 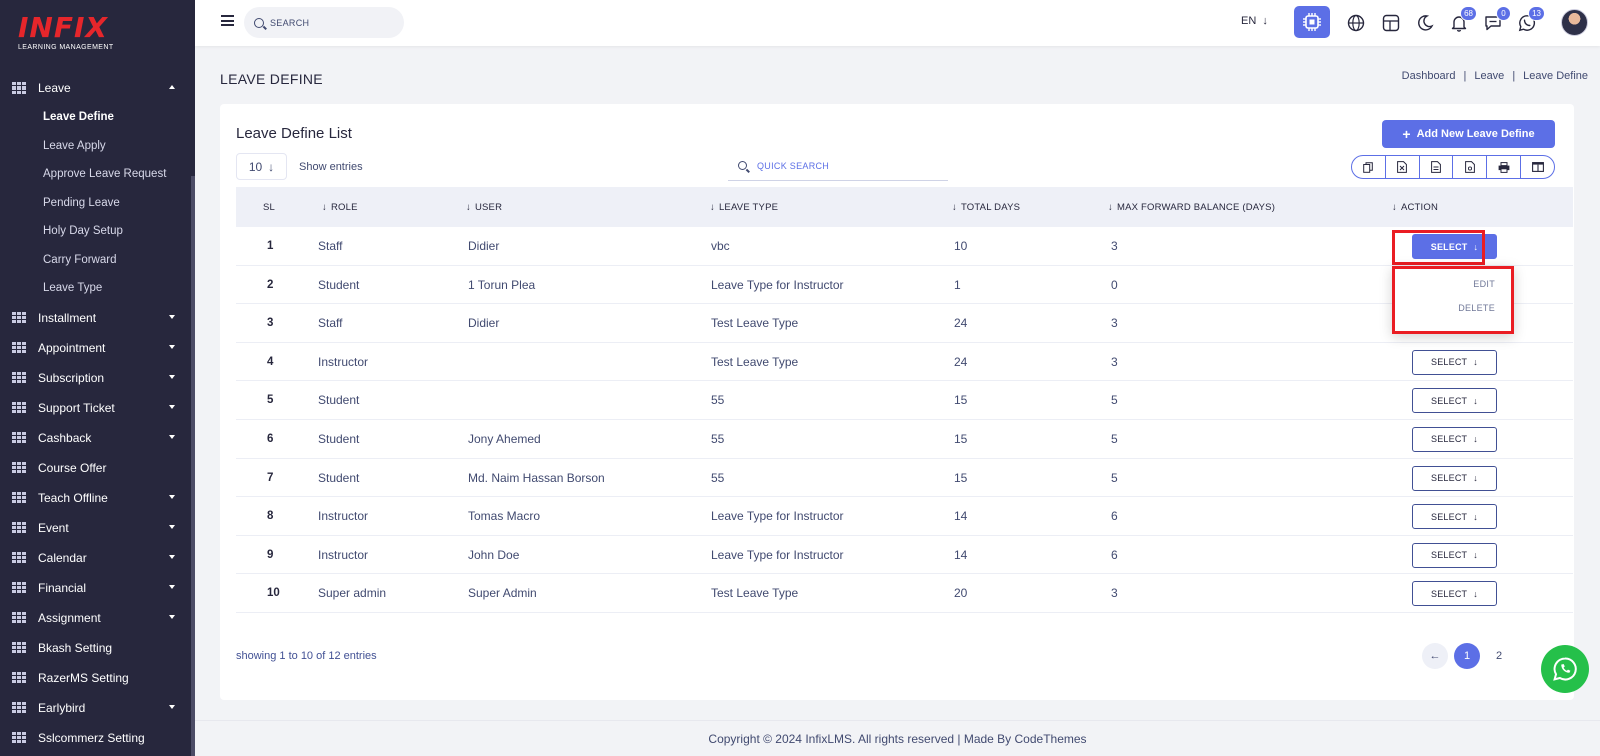 What do you see at coordinates (193, 466) in the screenshot?
I see `sidebar-scrollbar` at bounding box center [193, 466].